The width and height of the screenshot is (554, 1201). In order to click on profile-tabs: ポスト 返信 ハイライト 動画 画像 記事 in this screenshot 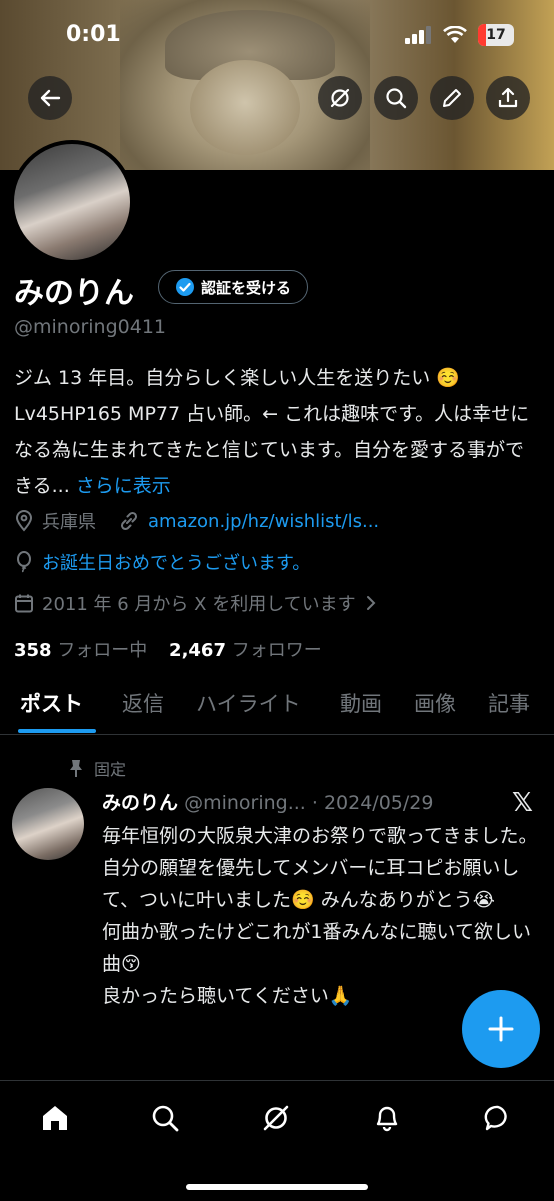, I will do `click(277, 709)`.